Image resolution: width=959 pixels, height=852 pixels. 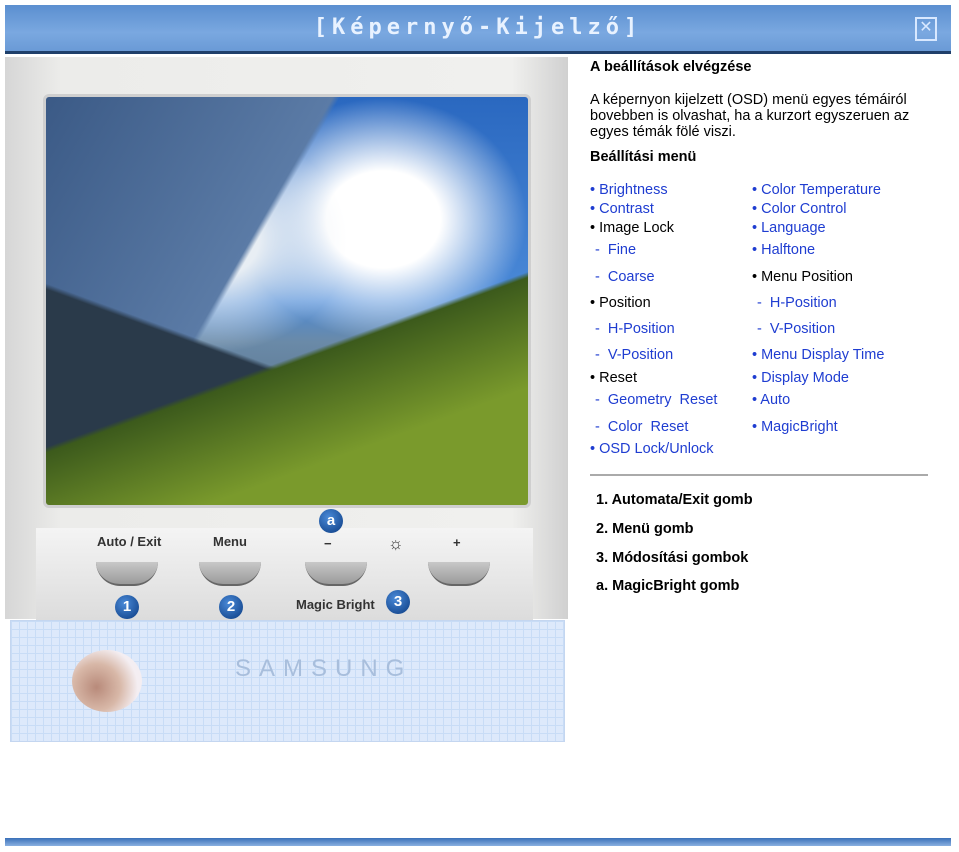 What do you see at coordinates (331, 521) in the screenshot?
I see `badge-a: a` at bounding box center [331, 521].